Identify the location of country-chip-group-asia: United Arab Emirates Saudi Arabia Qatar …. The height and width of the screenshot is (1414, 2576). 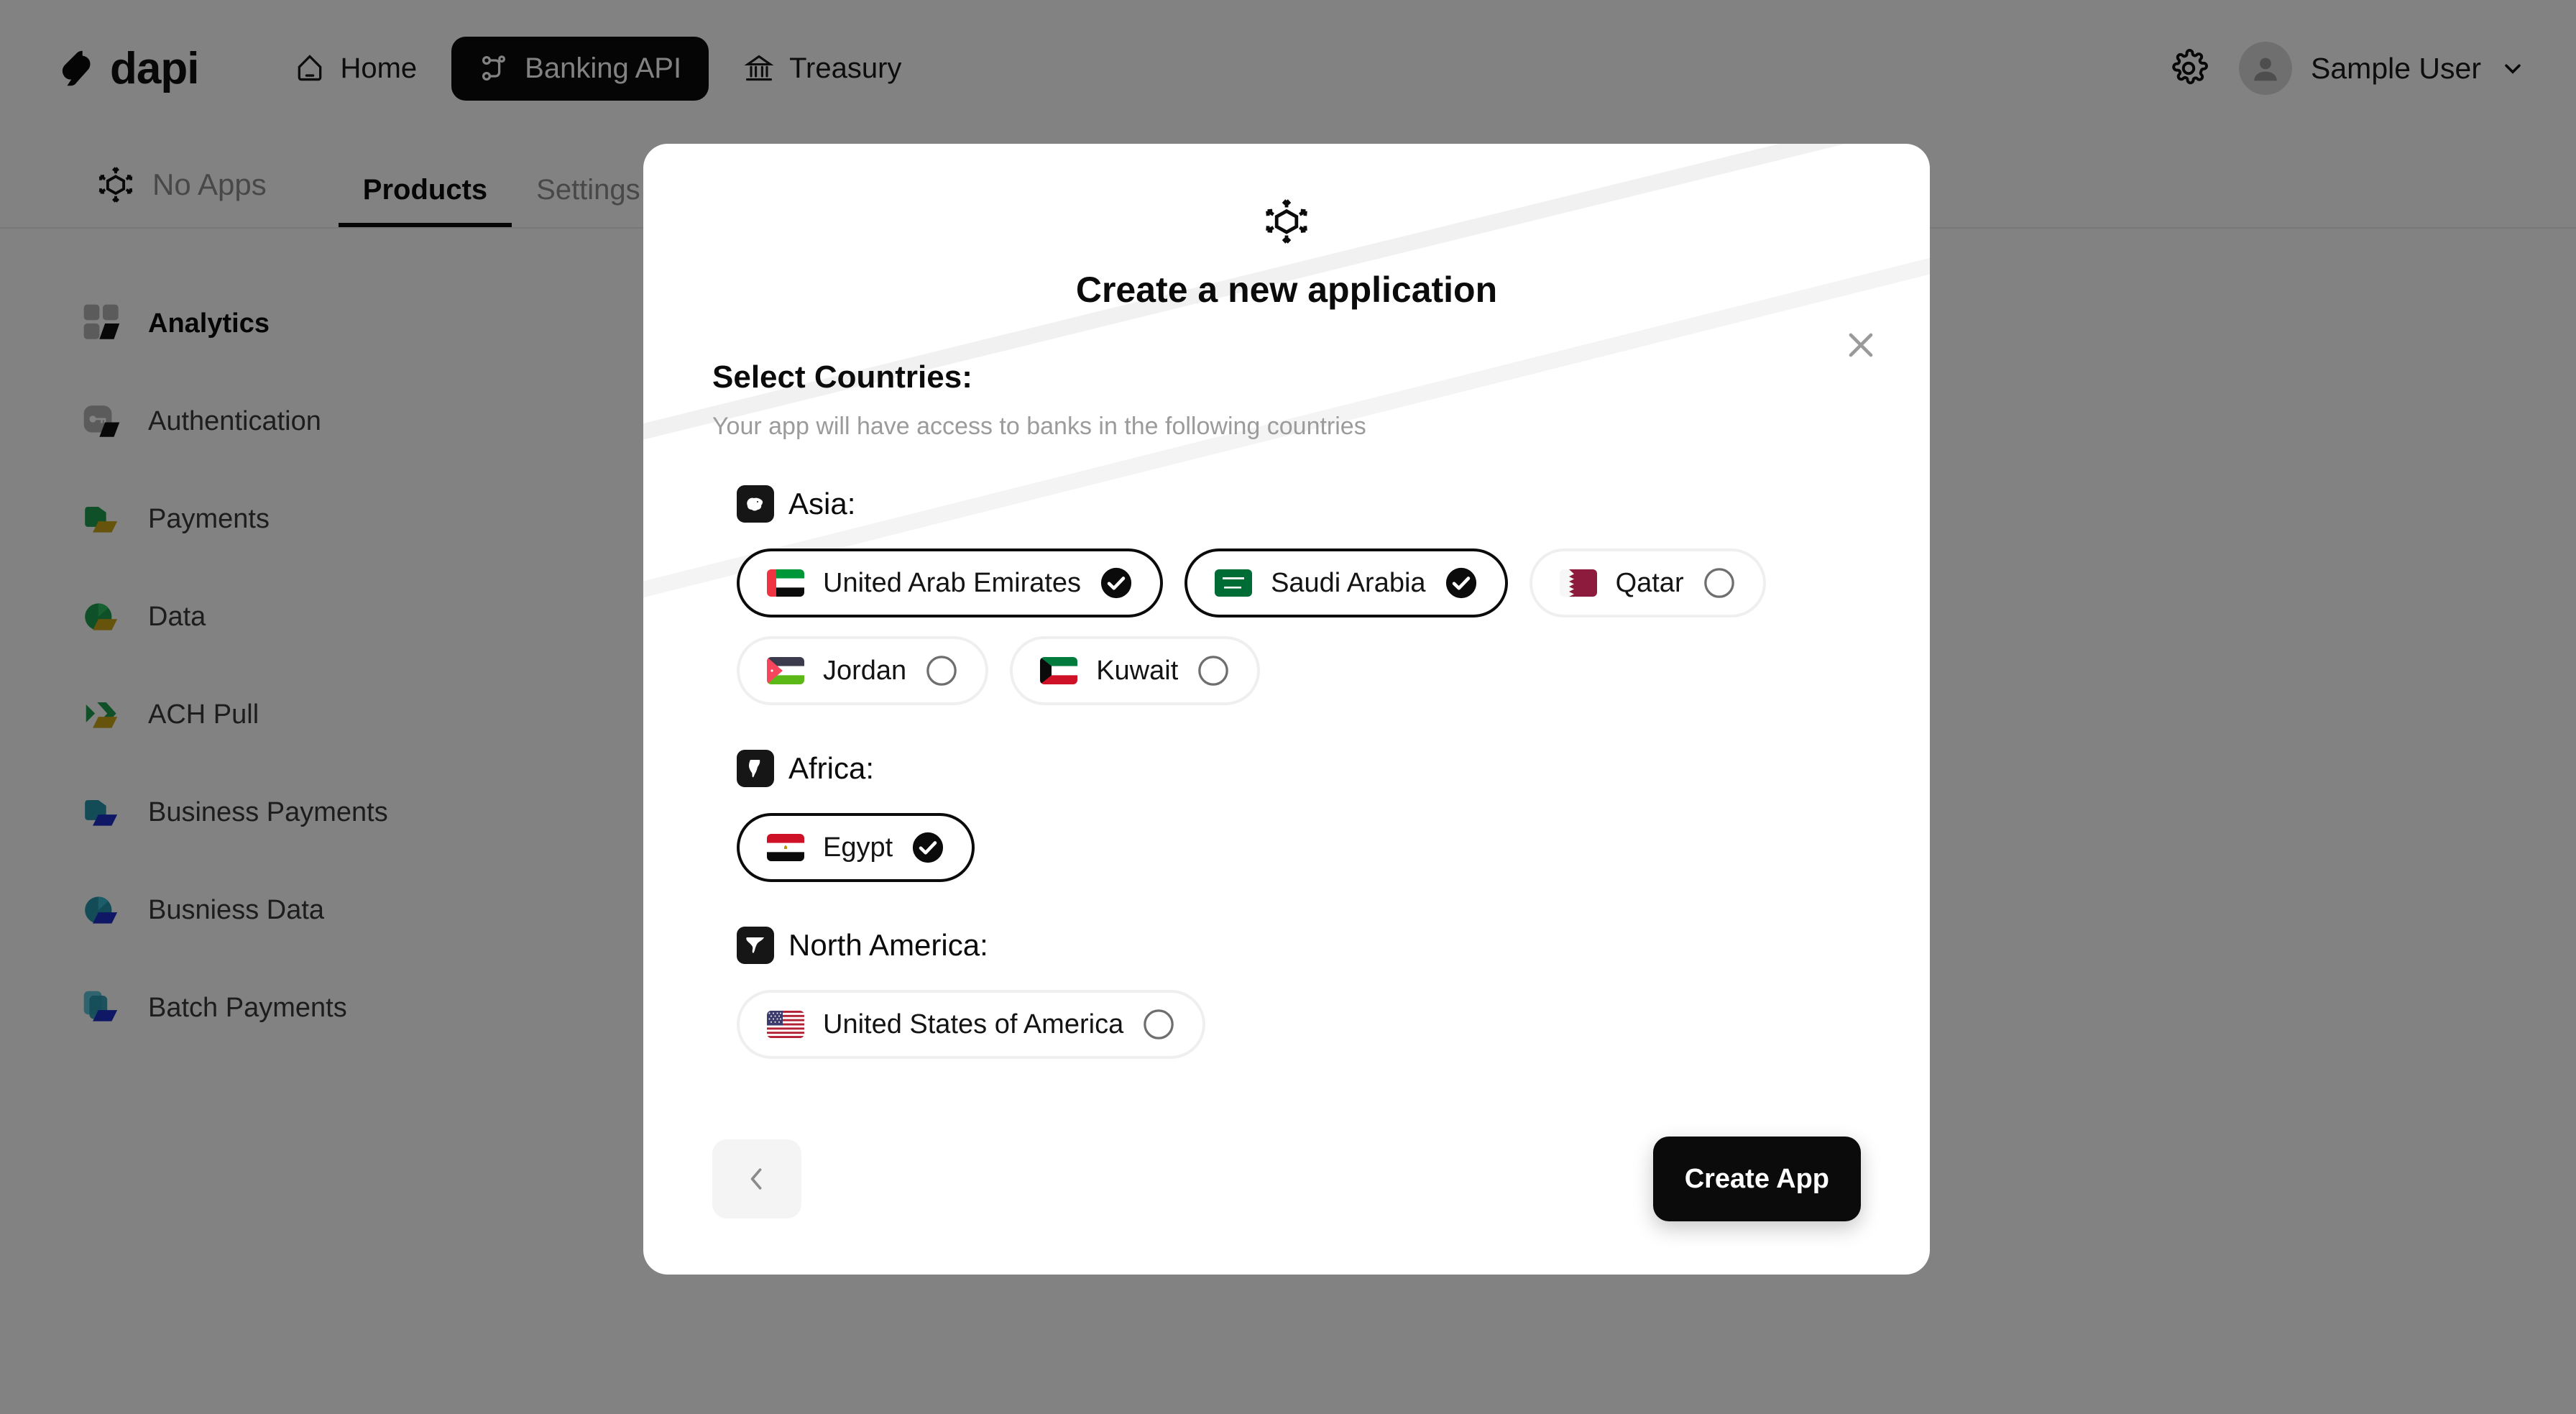
(1299, 626).